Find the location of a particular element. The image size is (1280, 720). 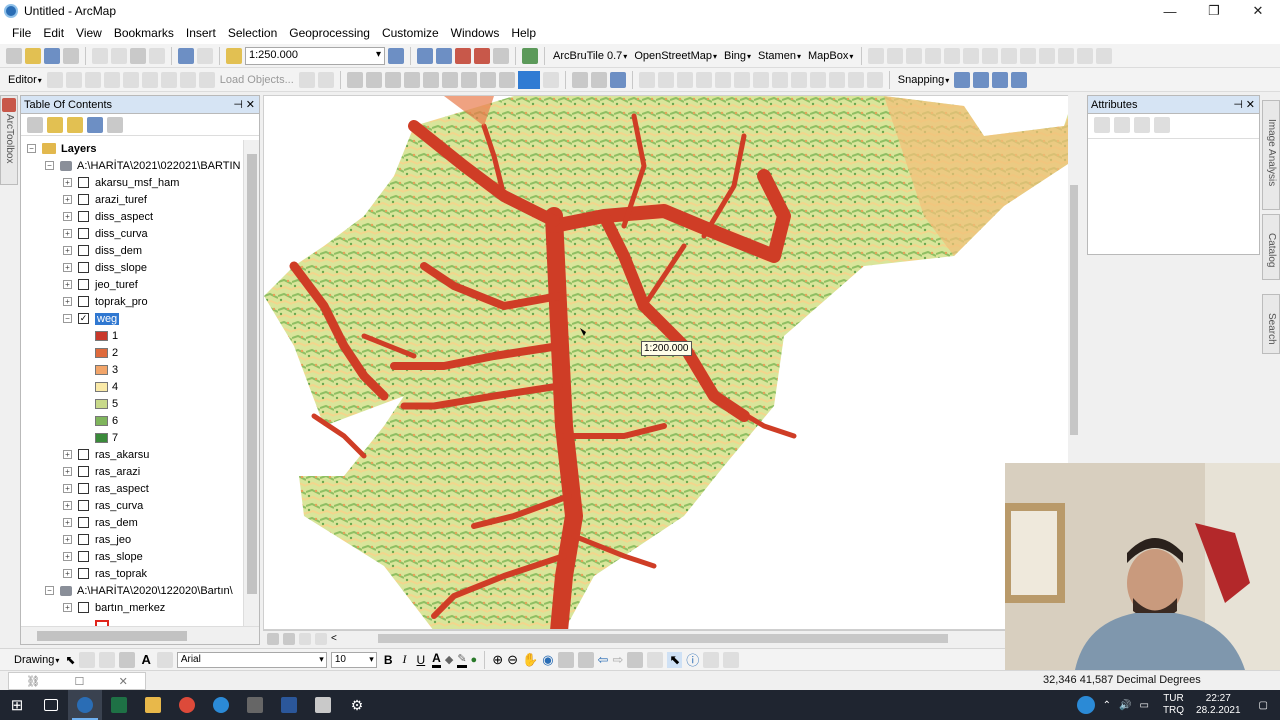

arctoolbox-side-tab: ArcToolbox is located at coordinates (9, 140).